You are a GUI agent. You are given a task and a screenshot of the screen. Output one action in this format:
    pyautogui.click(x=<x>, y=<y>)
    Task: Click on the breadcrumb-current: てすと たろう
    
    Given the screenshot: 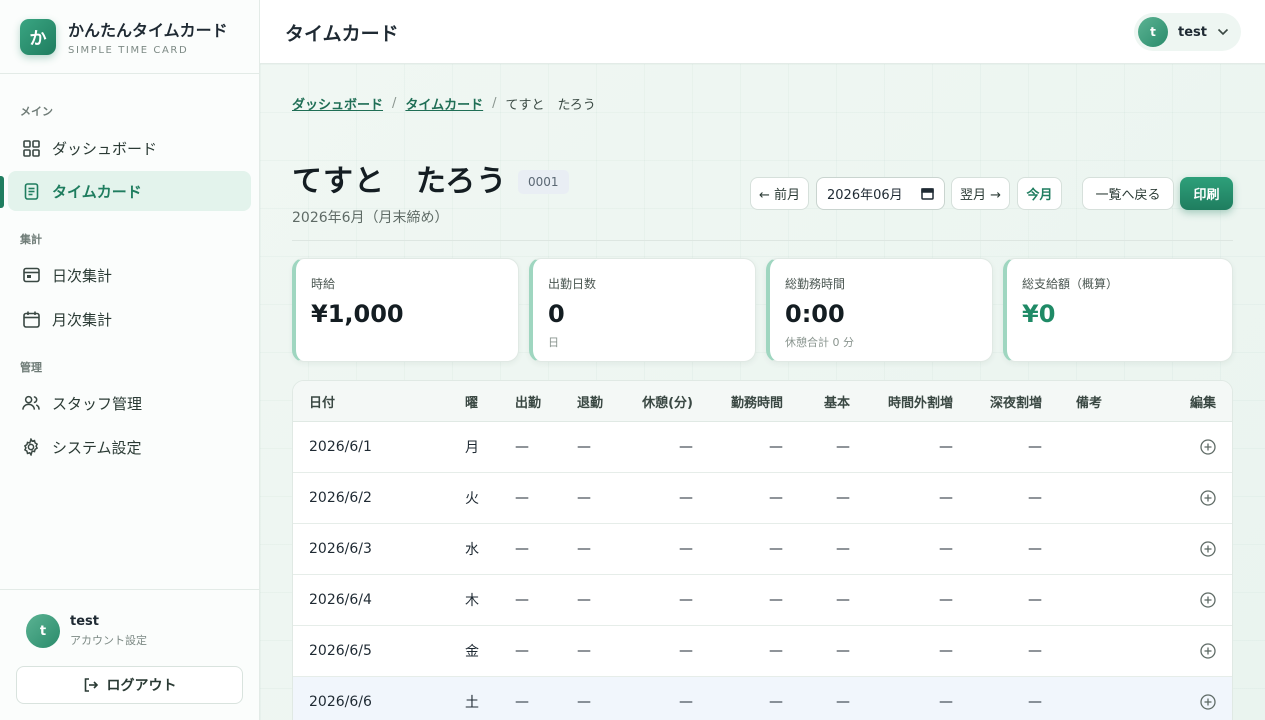 What is the action you would take?
    pyautogui.click(x=550, y=105)
    